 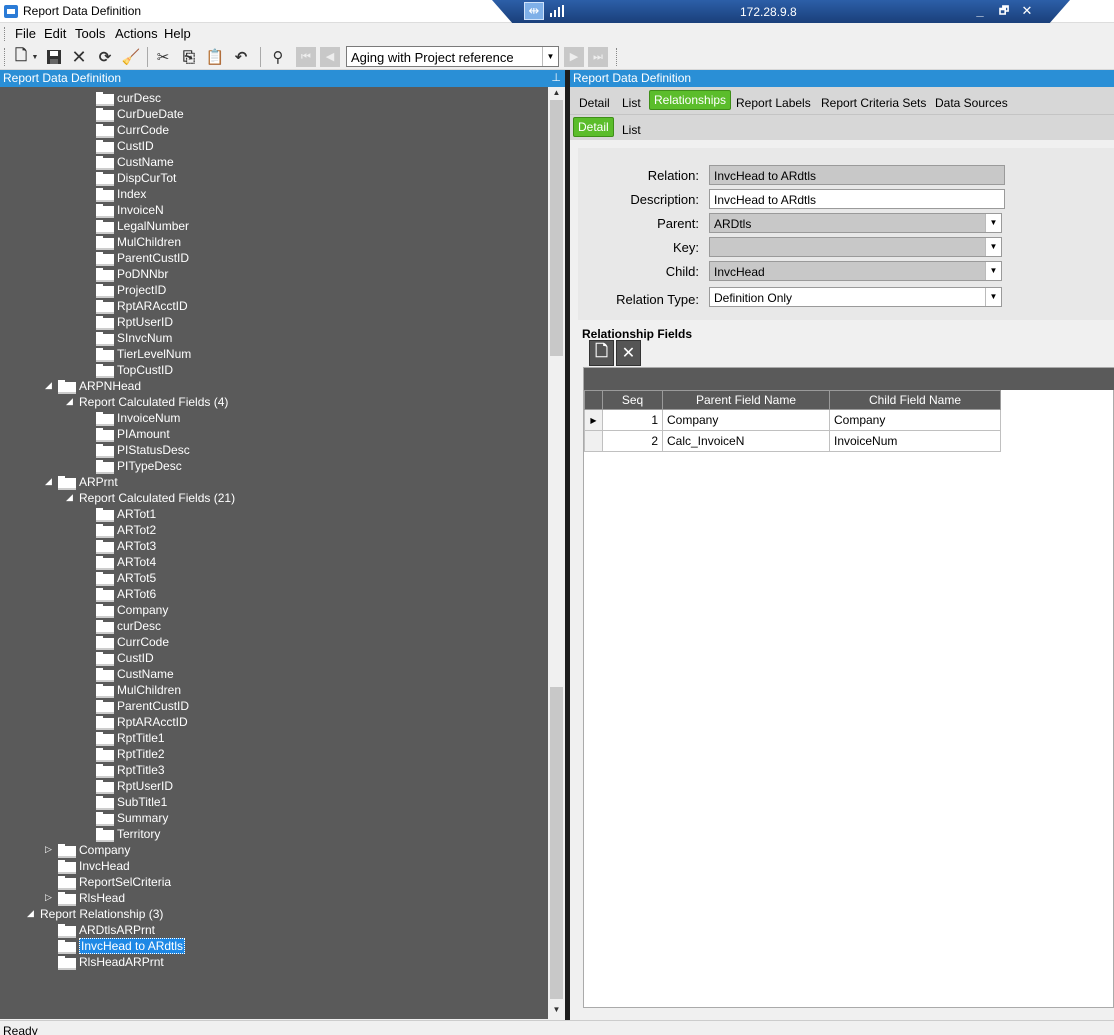 I want to click on column-header-parent-field: Parent Field Name, so click(x=746, y=400).